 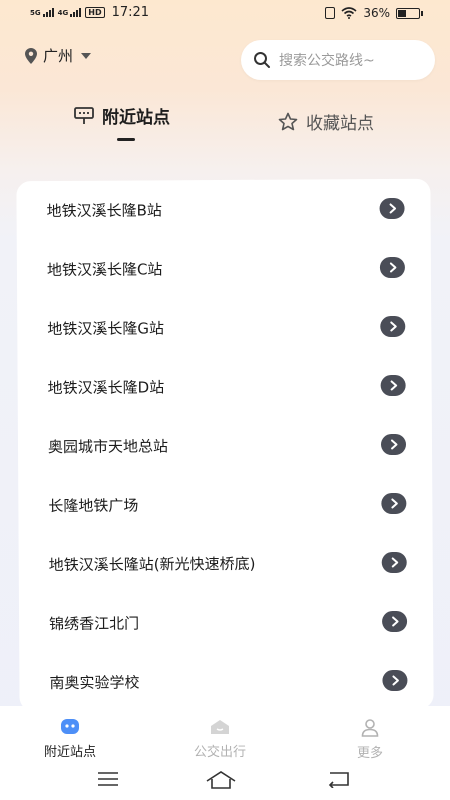 What do you see at coordinates (225, 123) in the screenshot?
I see `top-tabs: 附近站点 收藏站点` at bounding box center [225, 123].